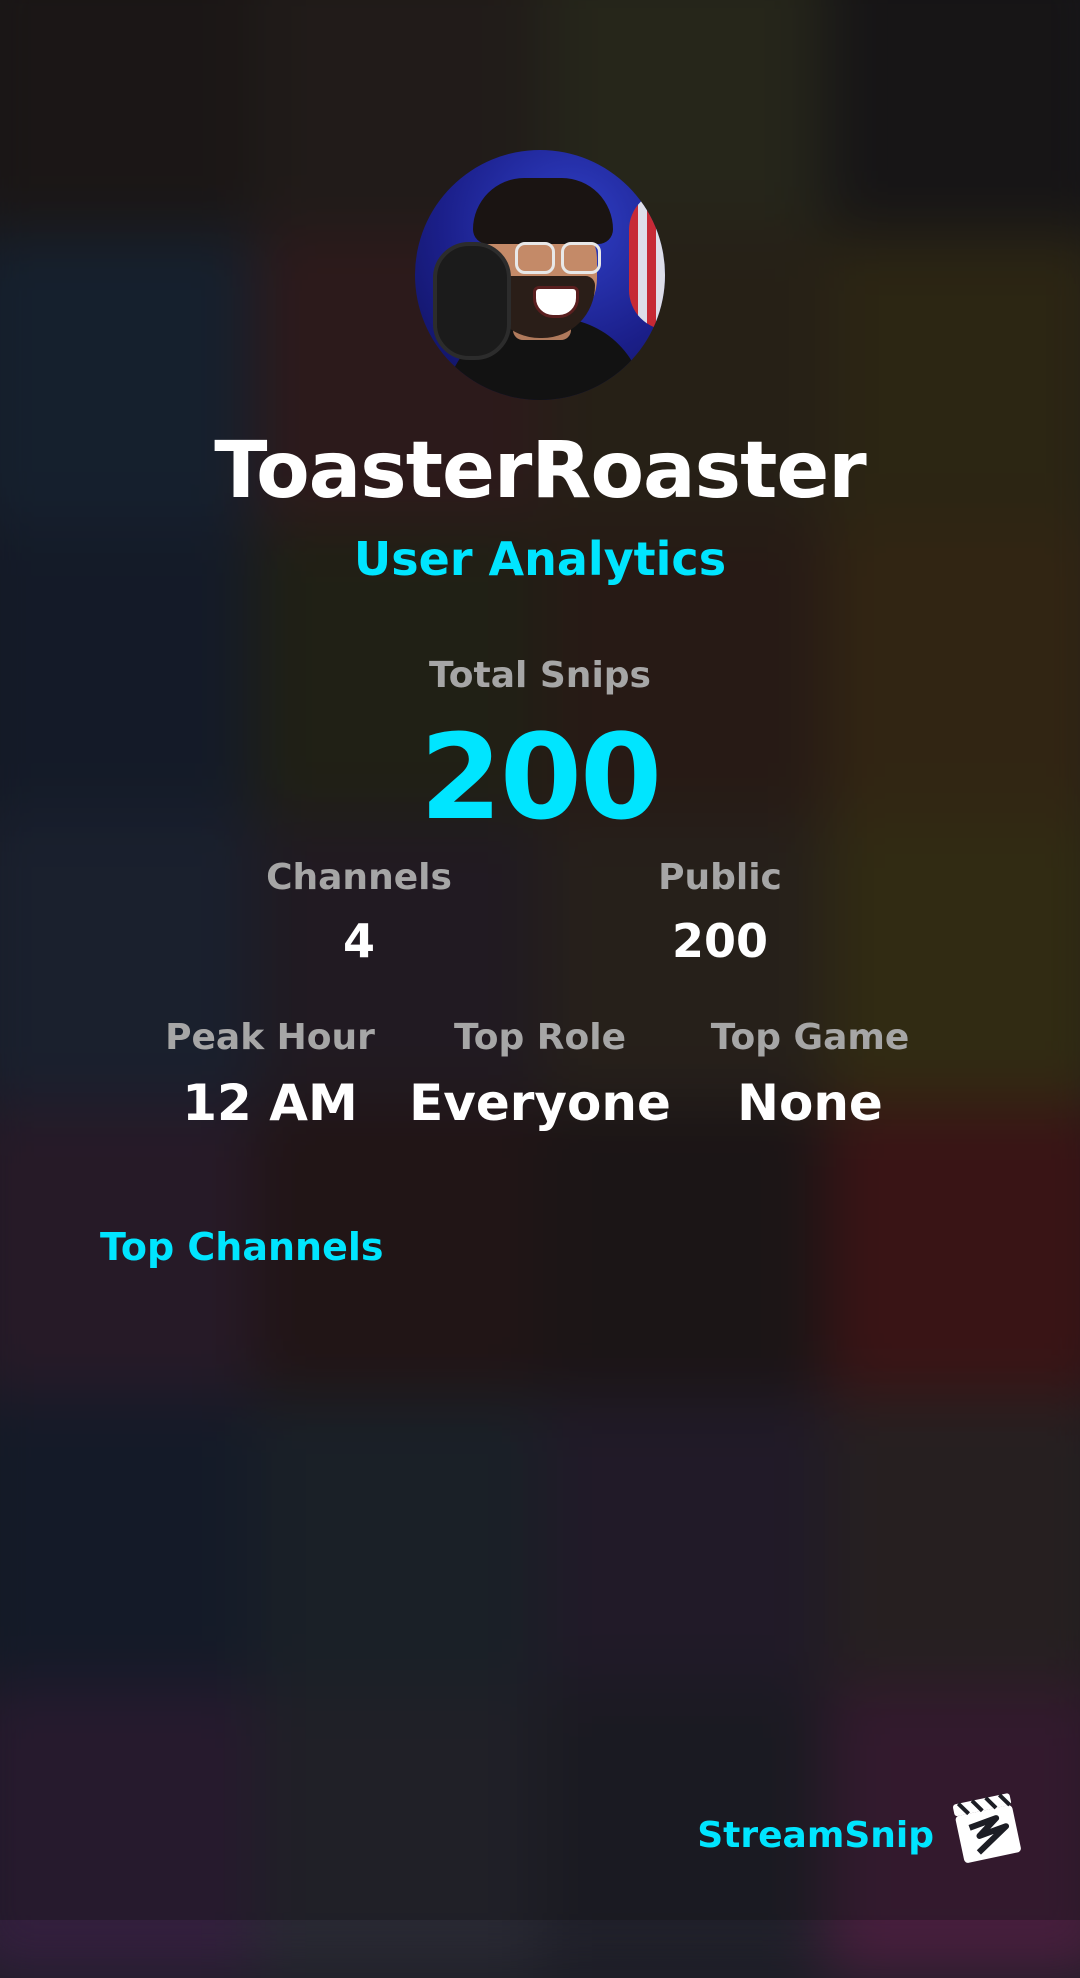 The height and width of the screenshot is (1978, 1080). What do you see at coordinates (540, 471) in the screenshot?
I see `username: ToasterRoaster` at bounding box center [540, 471].